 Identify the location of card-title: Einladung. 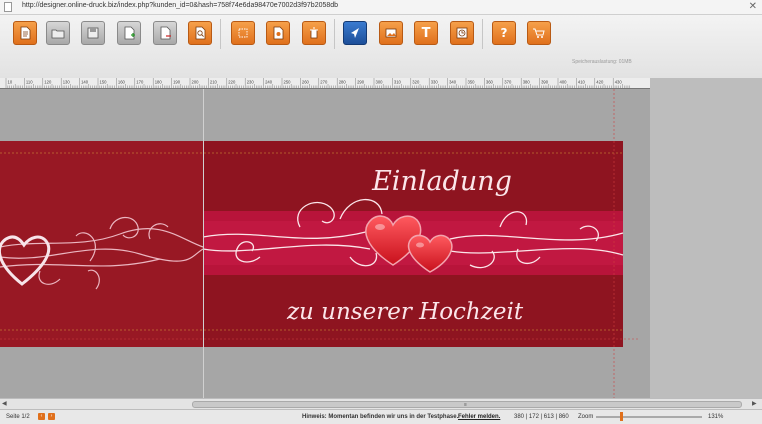
(441, 181).